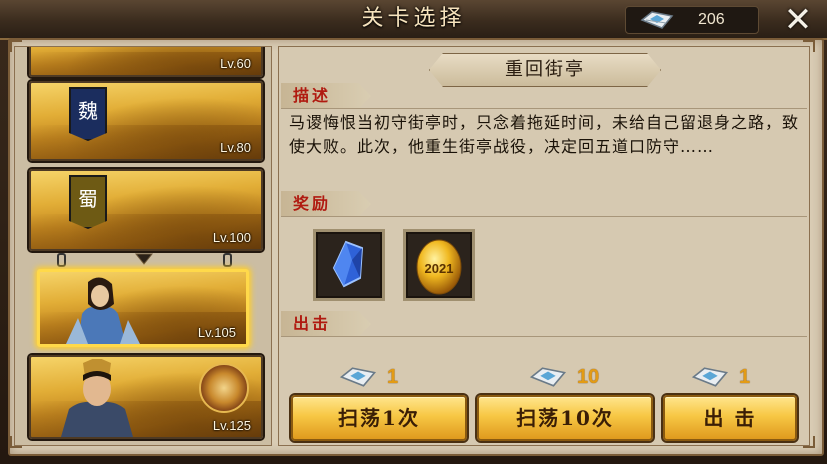 The height and width of the screenshot is (464, 827). I want to click on stage-name: 重回街亭, so click(545, 70).